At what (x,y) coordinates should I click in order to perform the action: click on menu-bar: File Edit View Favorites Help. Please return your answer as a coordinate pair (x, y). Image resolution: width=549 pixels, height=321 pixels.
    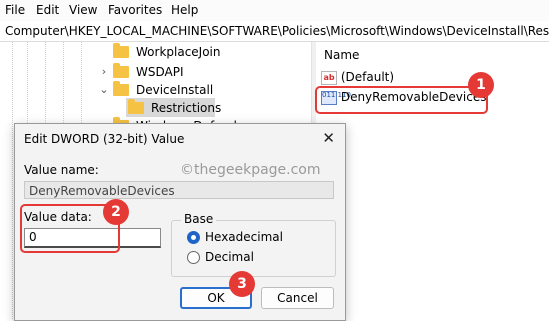
    Looking at the image, I should click on (274, 11).